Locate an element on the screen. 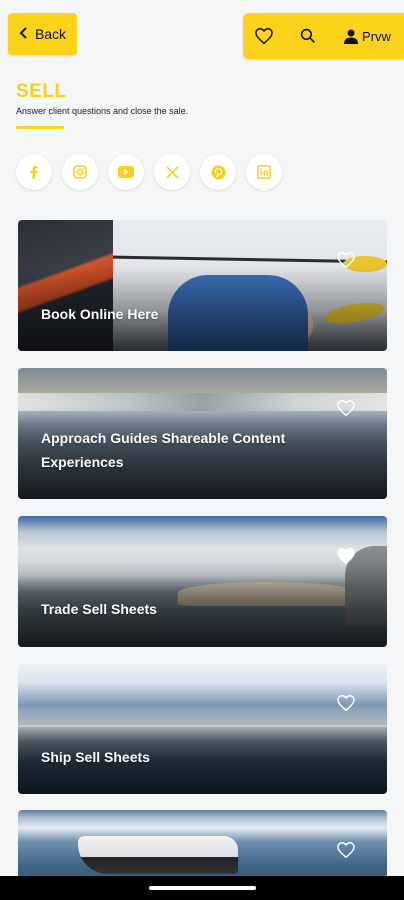  youtube-icon is located at coordinates (126, 172).